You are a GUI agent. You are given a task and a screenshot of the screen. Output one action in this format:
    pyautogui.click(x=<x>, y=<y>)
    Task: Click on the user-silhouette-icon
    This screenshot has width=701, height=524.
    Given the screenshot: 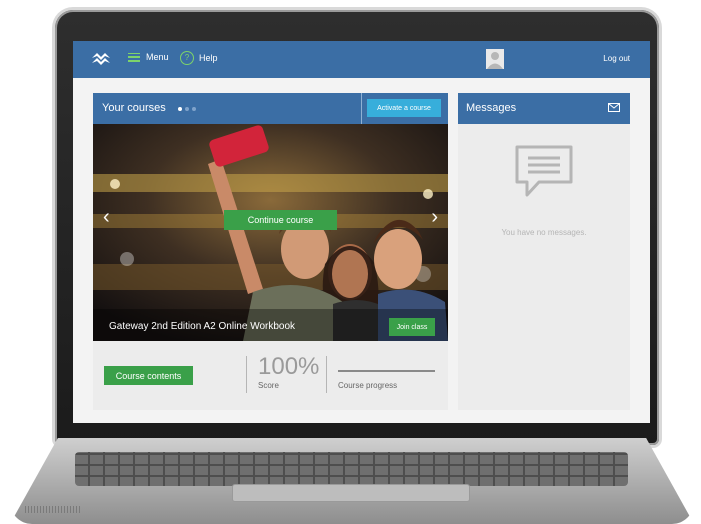 What is the action you would take?
    pyautogui.click(x=495, y=60)
    